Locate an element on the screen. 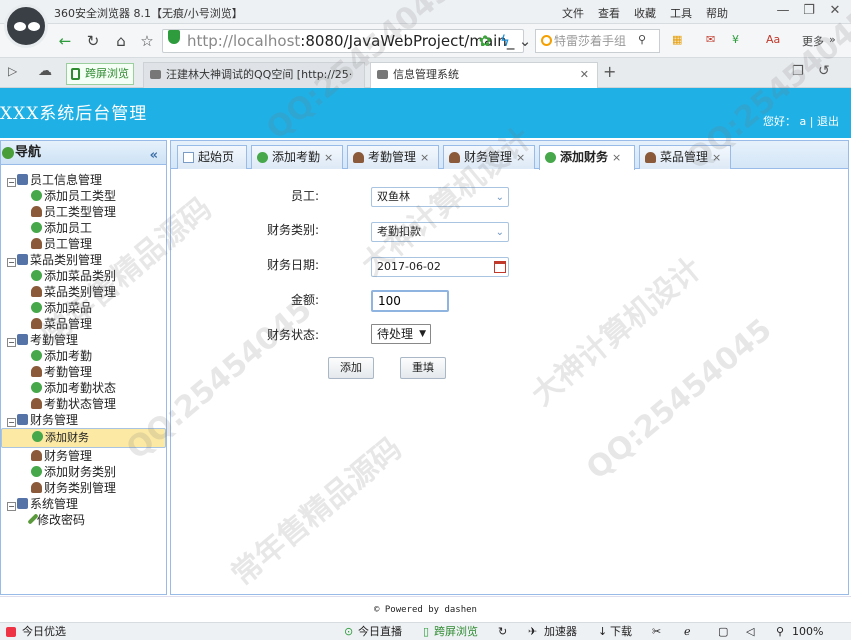 This screenshot has height=641, width=851. new-tab-button: + is located at coordinates (609, 71).